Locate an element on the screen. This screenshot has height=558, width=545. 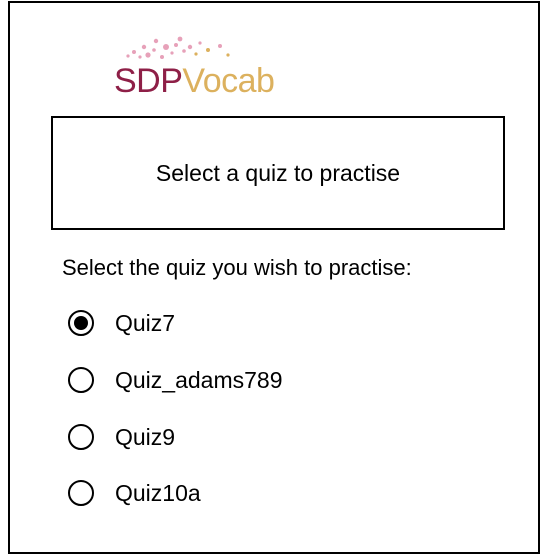
quiz-option-label: Quiz7 is located at coordinates (145, 322).